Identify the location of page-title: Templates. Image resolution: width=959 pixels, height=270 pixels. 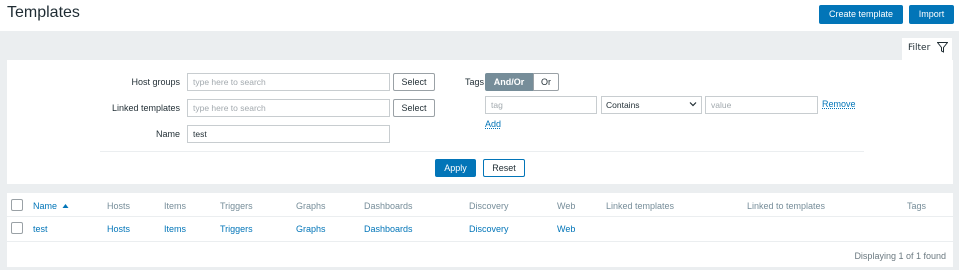
(43, 12).